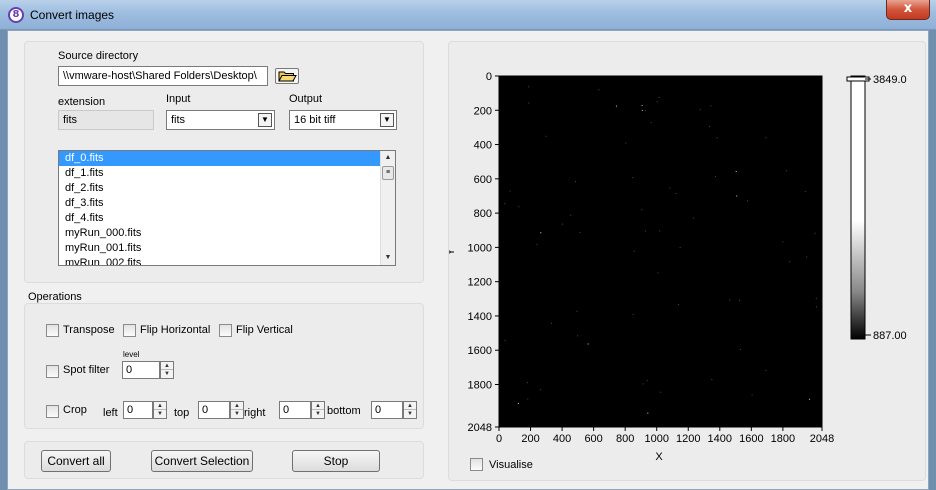 The image size is (936, 490). Describe the element at coordinates (55, 297) in the screenshot. I see `operations-label: Operations` at that location.